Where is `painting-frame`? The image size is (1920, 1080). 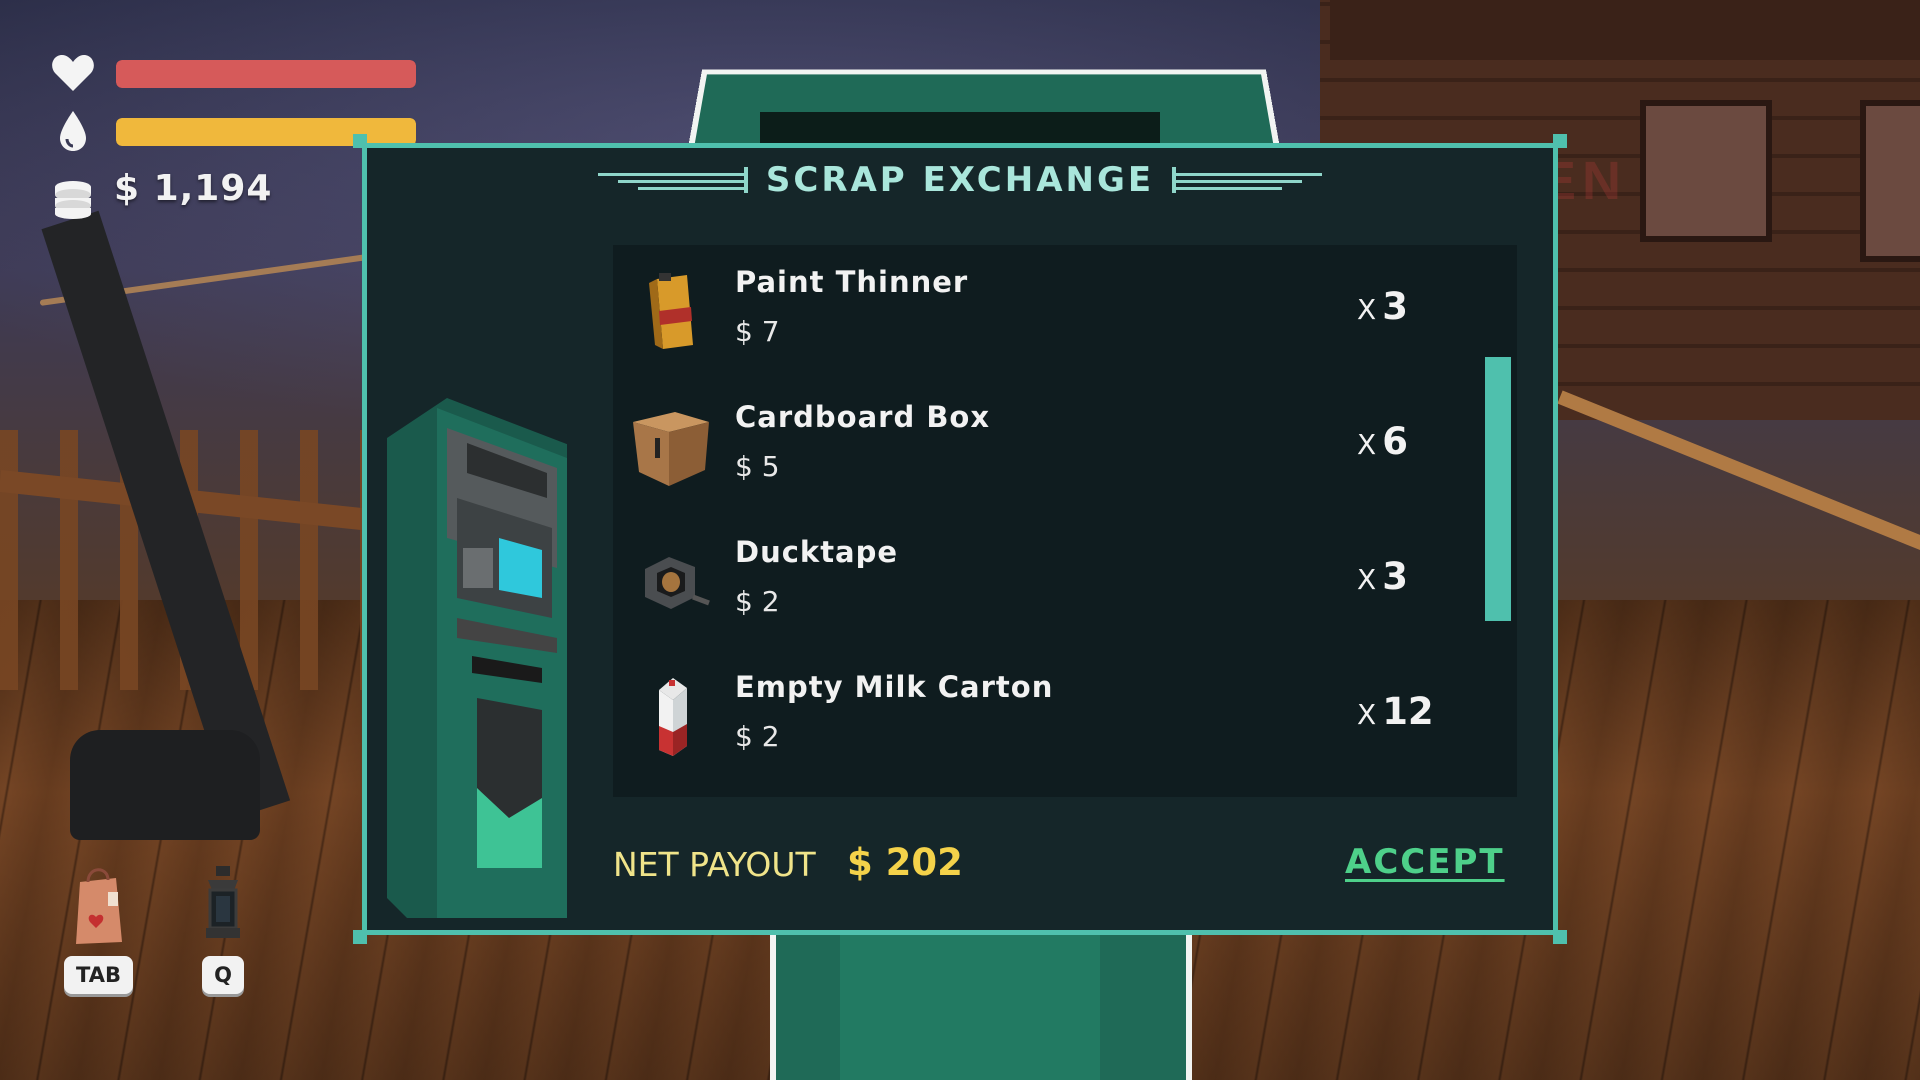 painting-frame is located at coordinates (1706, 171).